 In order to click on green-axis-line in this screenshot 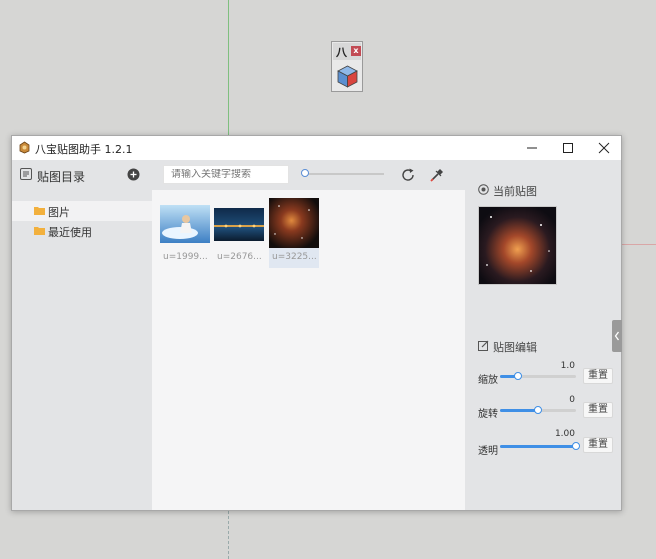, I will do `click(228, 68)`.